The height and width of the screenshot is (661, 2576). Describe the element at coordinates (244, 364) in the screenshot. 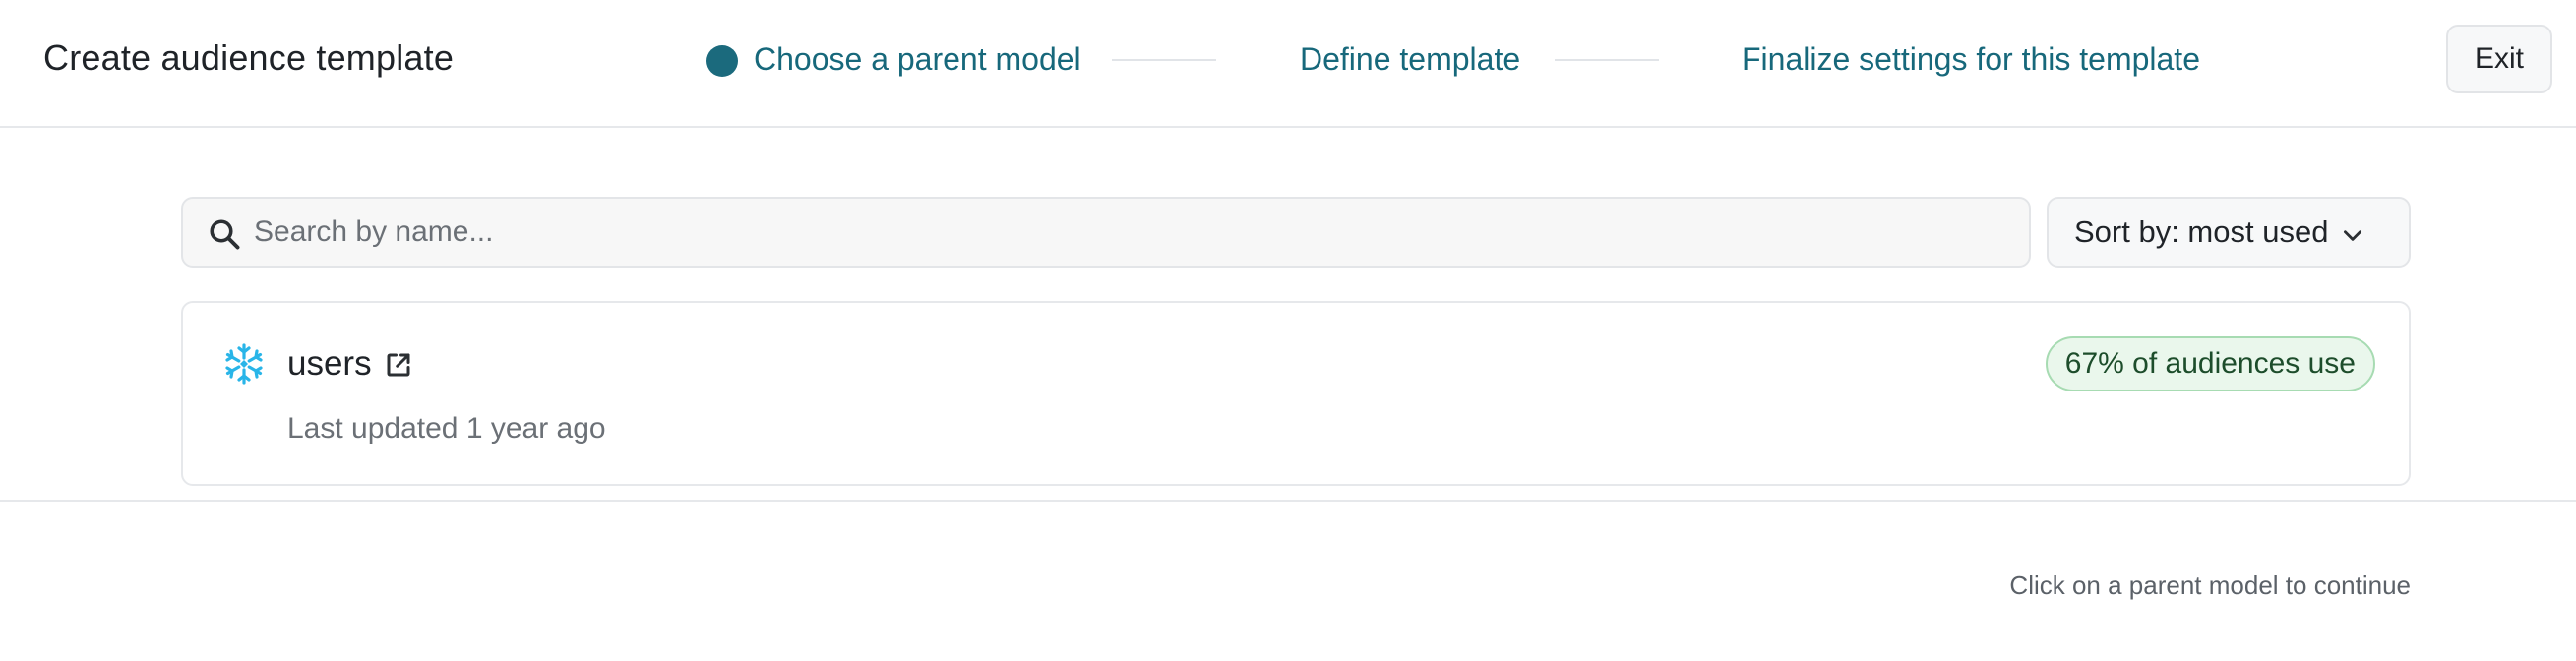

I see `snowflake-icon` at that location.